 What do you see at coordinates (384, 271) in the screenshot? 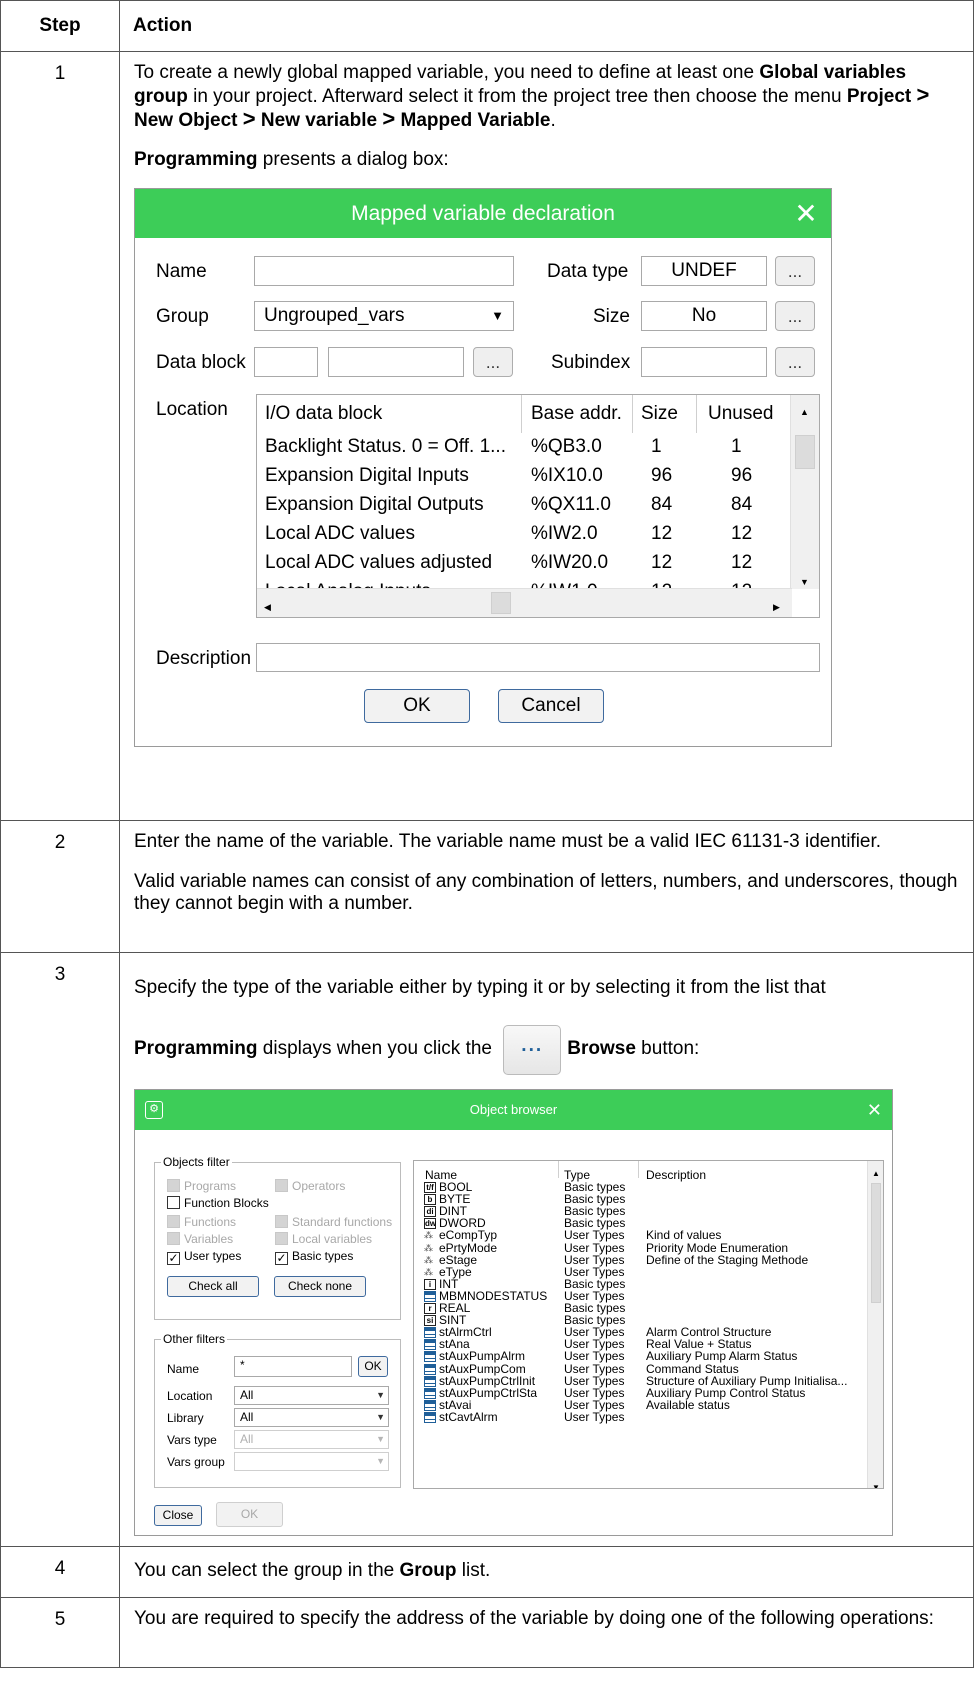
I see `name-input` at bounding box center [384, 271].